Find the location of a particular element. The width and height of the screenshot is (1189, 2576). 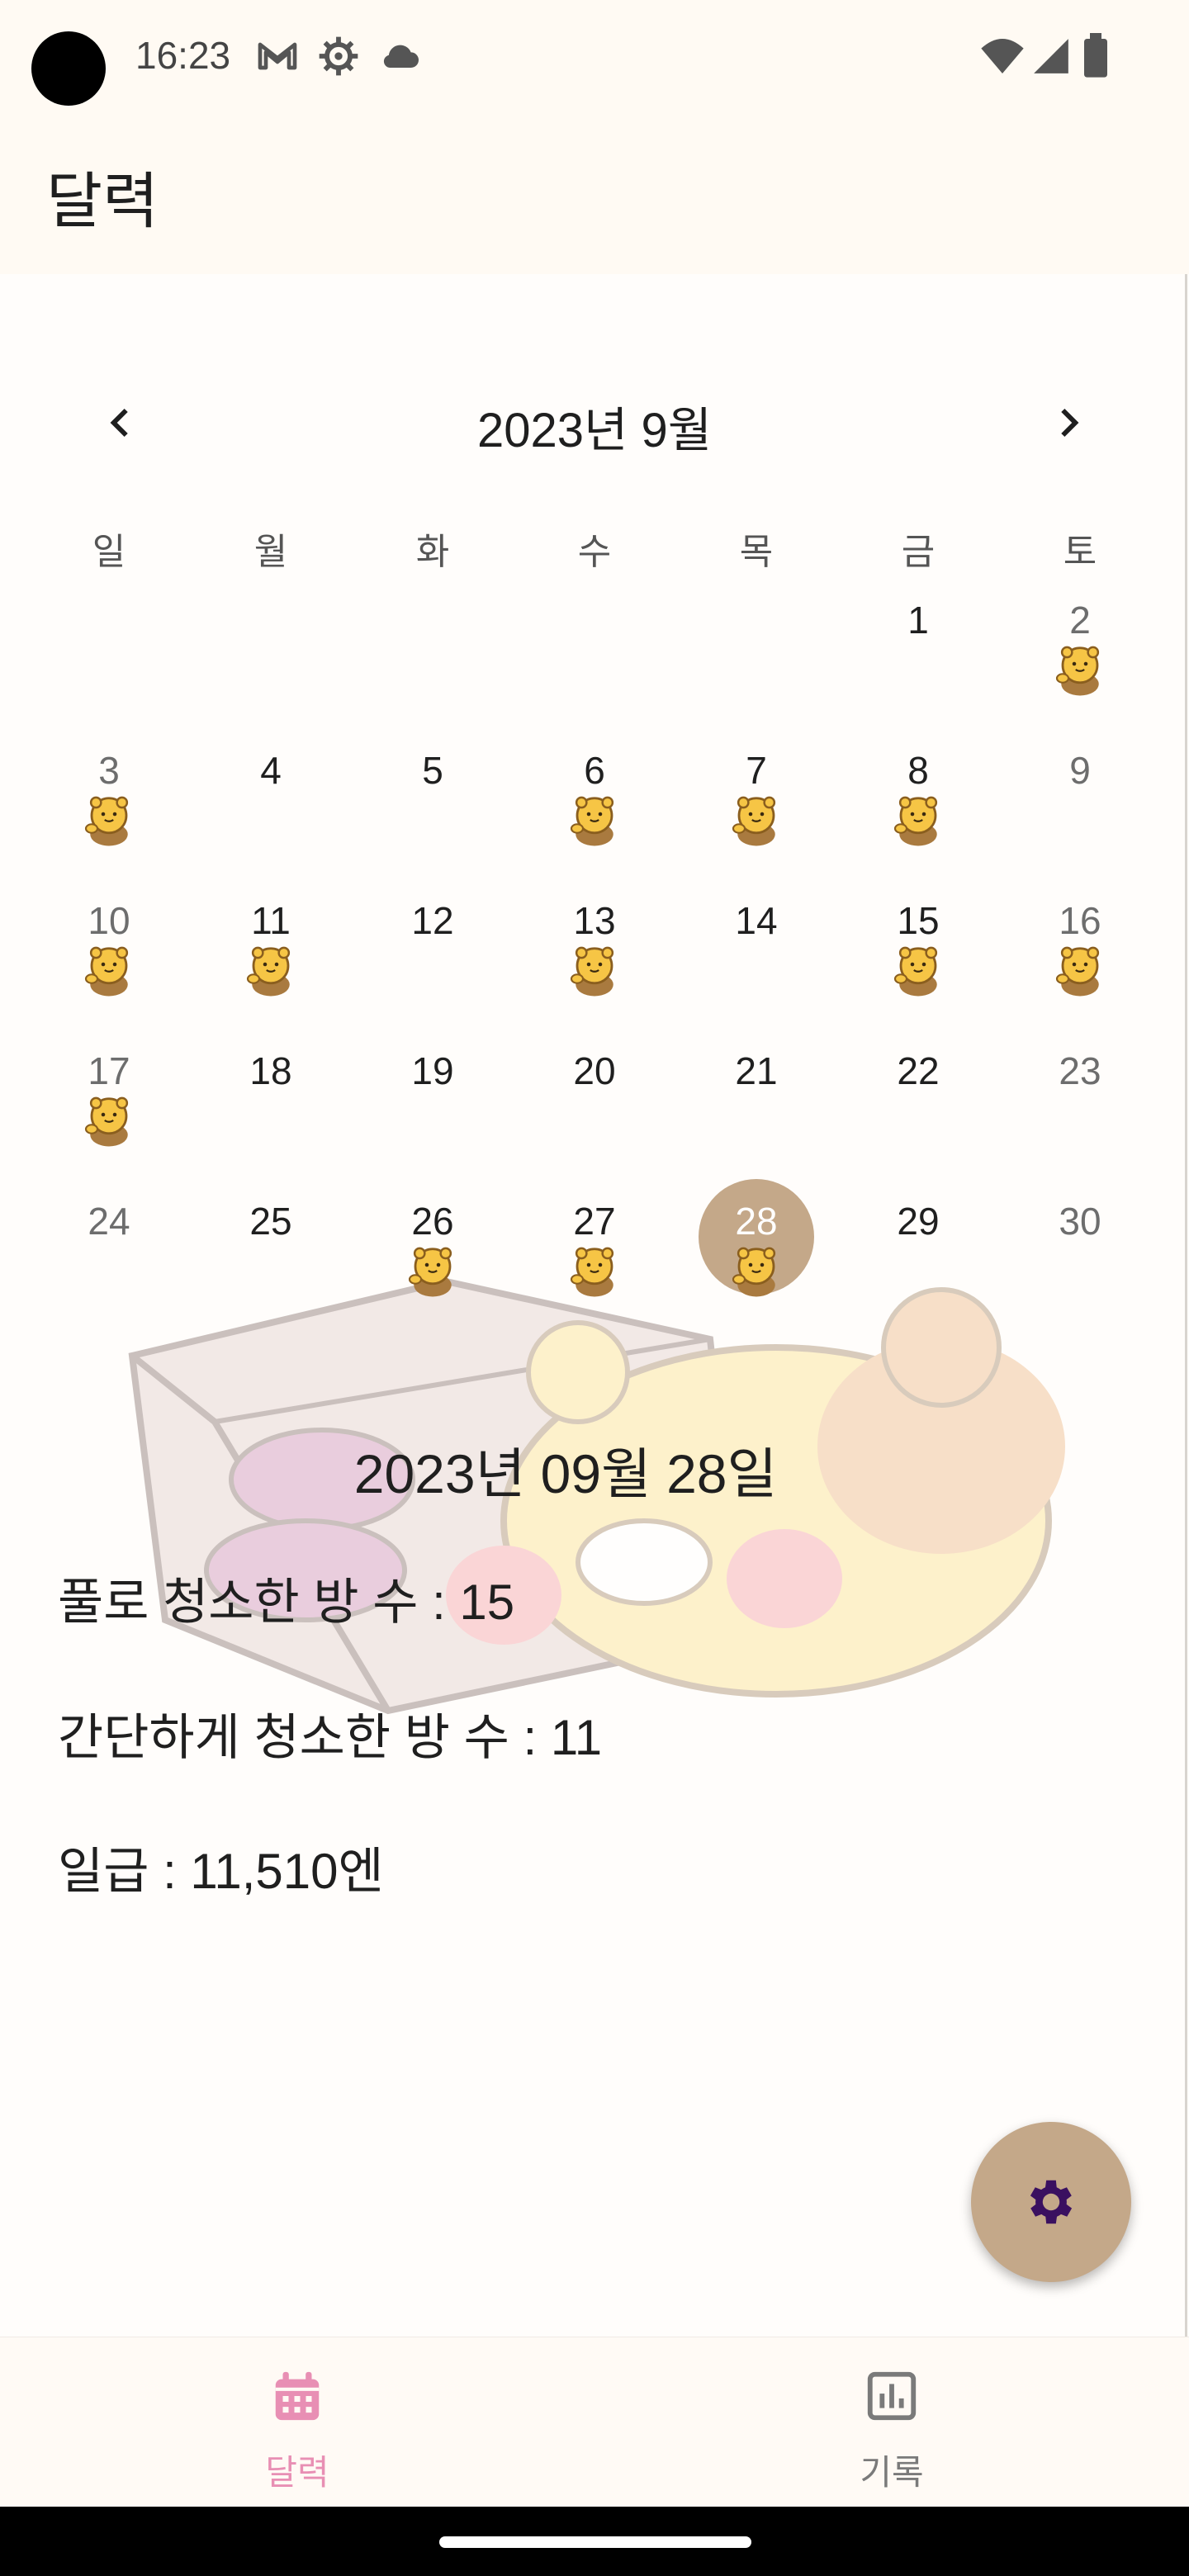

battery-icon is located at coordinates (1096, 58).